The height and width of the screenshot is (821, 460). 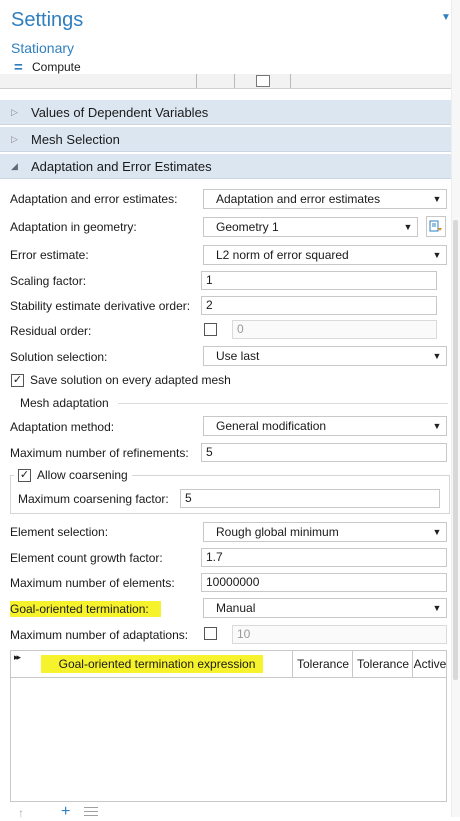 What do you see at coordinates (121, 166) in the screenshot?
I see `section-label: Adaptation and Error Estimates` at bounding box center [121, 166].